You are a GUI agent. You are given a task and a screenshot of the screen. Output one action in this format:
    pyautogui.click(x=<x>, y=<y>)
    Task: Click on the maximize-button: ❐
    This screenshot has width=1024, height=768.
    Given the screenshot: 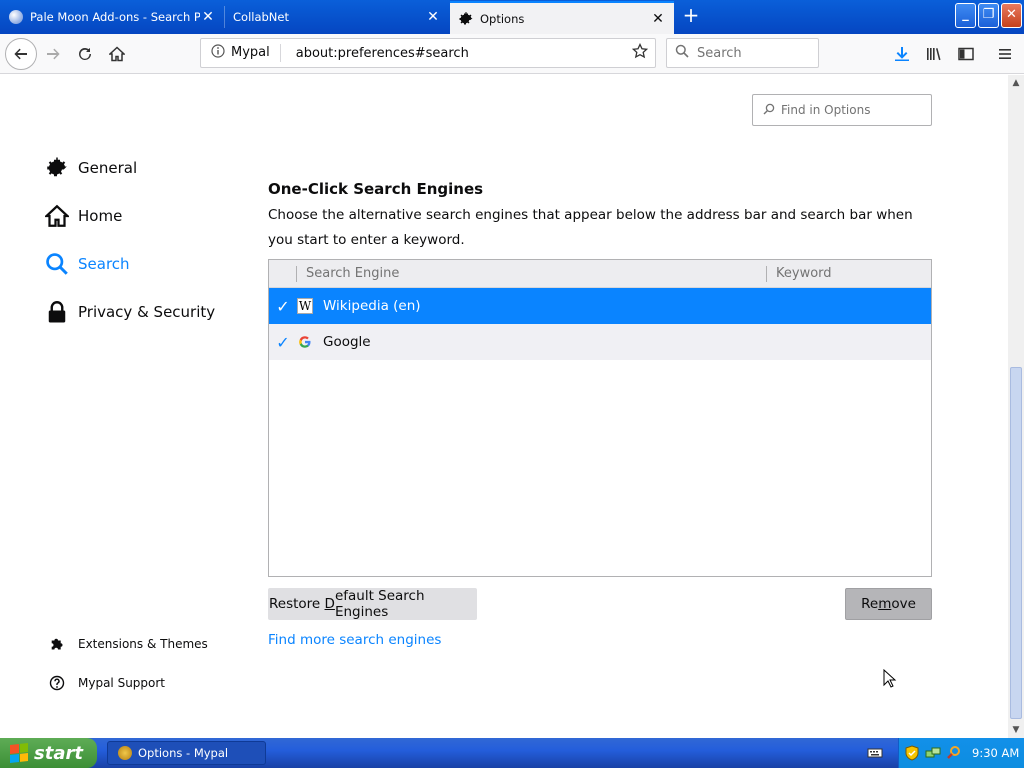 What is the action you would take?
    pyautogui.click(x=988, y=15)
    